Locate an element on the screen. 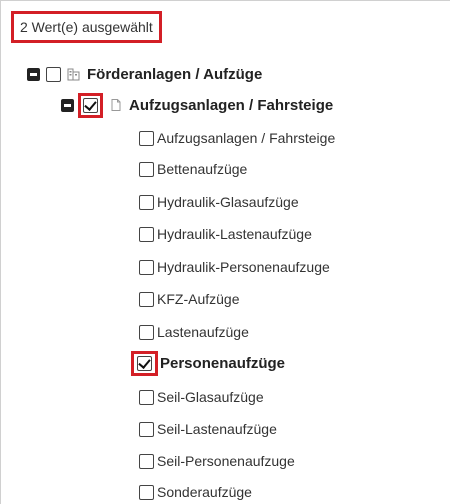  tree-leaf: Seil-Personenaufzuge is located at coordinates (217, 461).